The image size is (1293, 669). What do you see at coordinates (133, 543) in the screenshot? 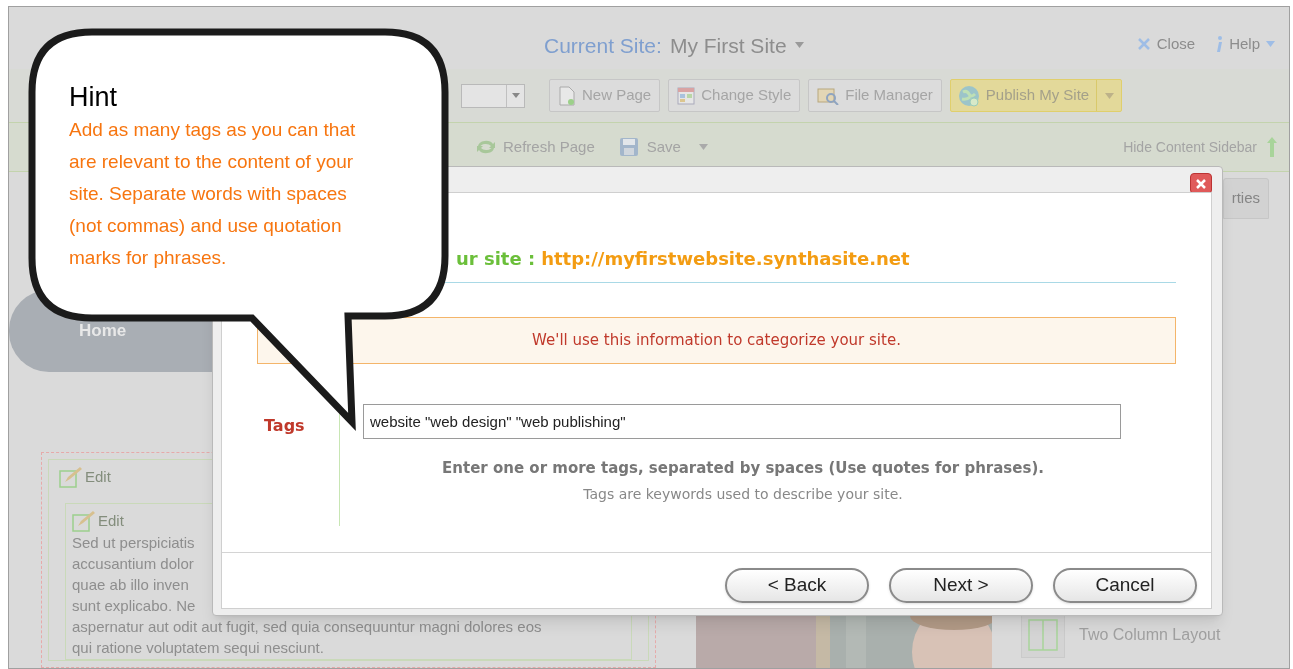
I see `paragraph-line: Sed ut perspiciatis` at bounding box center [133, 543].